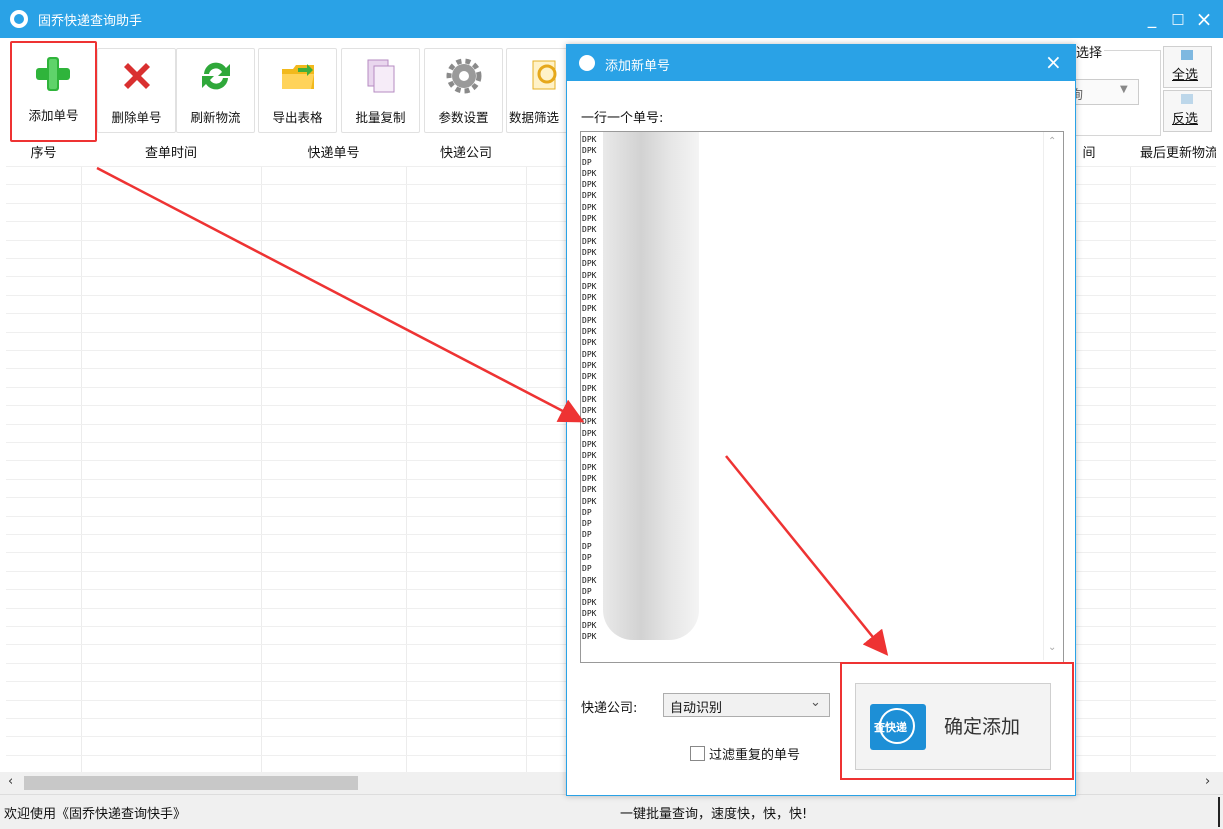 The height and width of the screenshot is (829, 1223). What do you see at coordinates (1124, 89) in the screenshot?
I see `chevron-down-icon: ▼` at bounding box center [1124, 89].